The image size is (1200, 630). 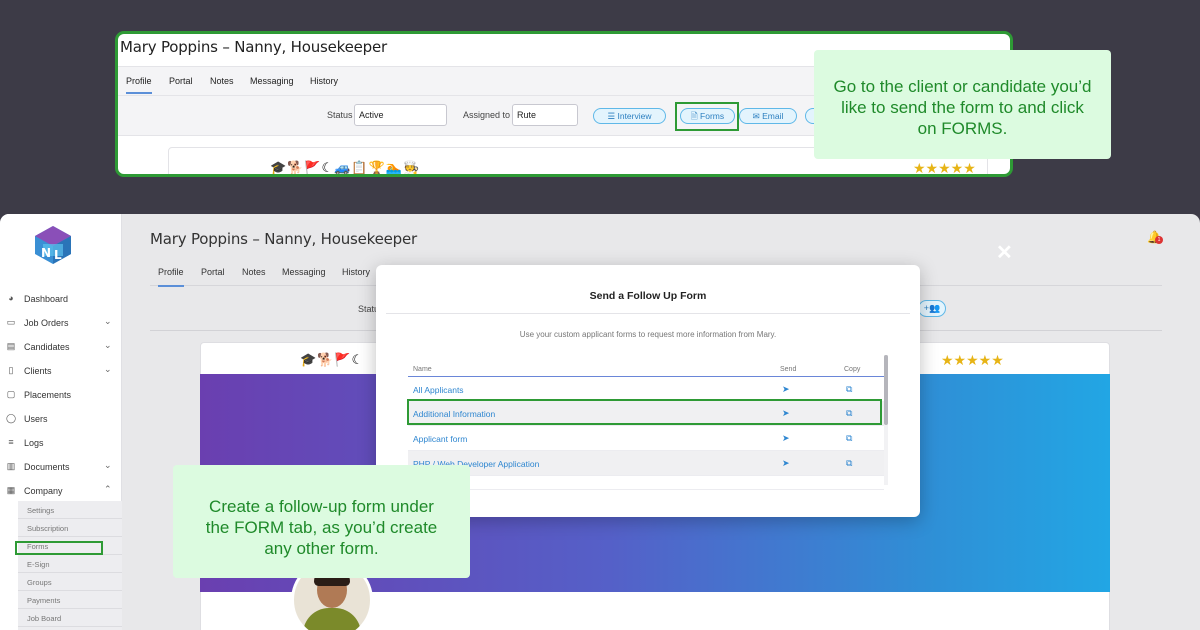 What do you see at coordinates (61, 491) in the screenshot?
I see `sidebar-item-company: ▦ Company ⌃` at bounding box center [61, 491].